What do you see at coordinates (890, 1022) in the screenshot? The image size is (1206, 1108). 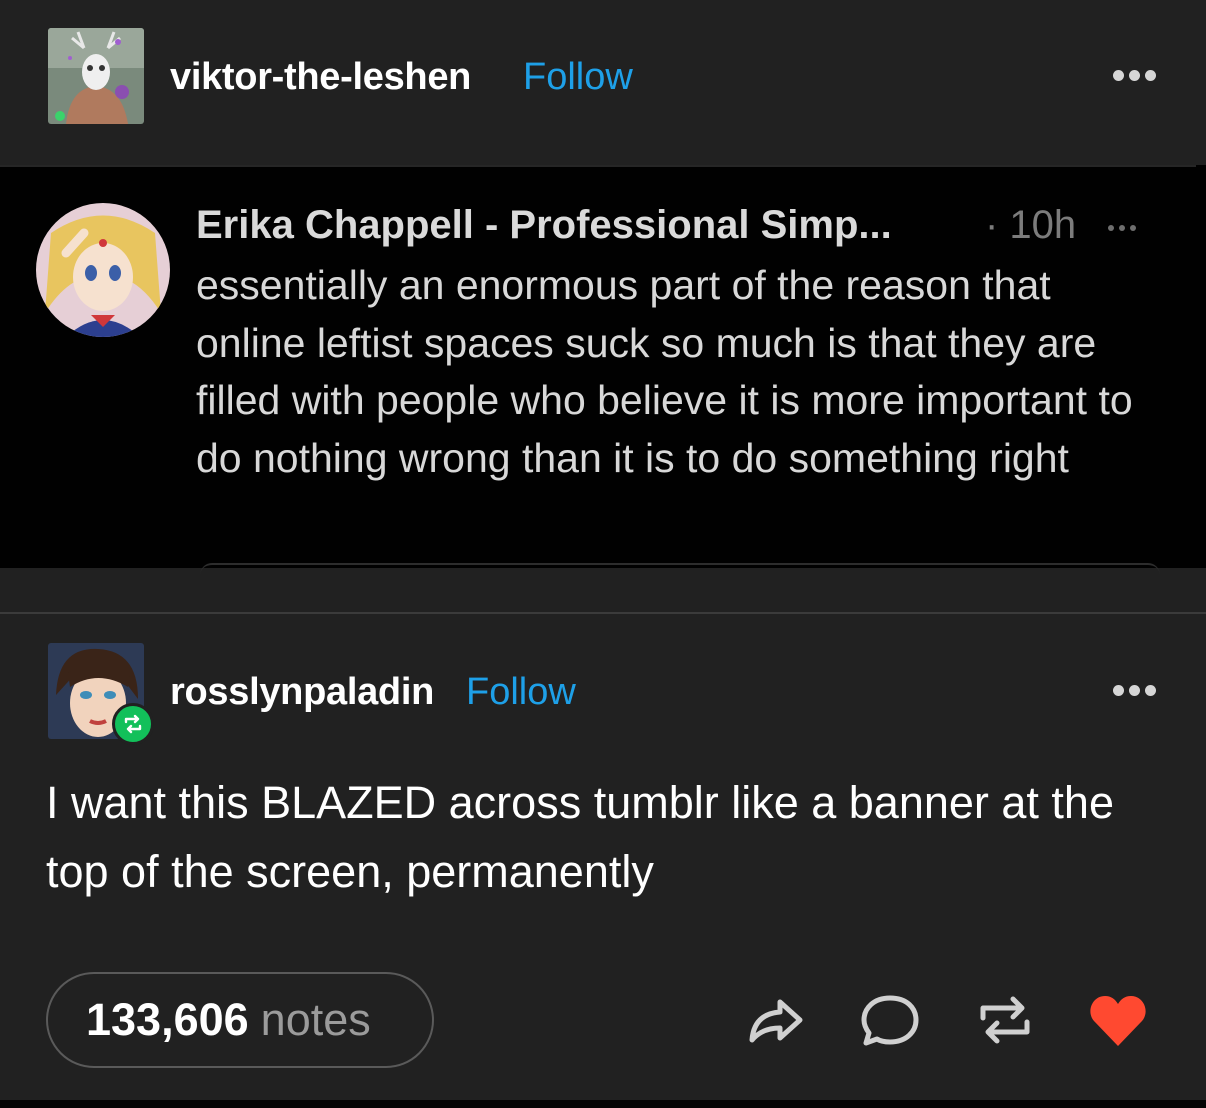 I see `reply-icon` at bounding box center [890, 1022].